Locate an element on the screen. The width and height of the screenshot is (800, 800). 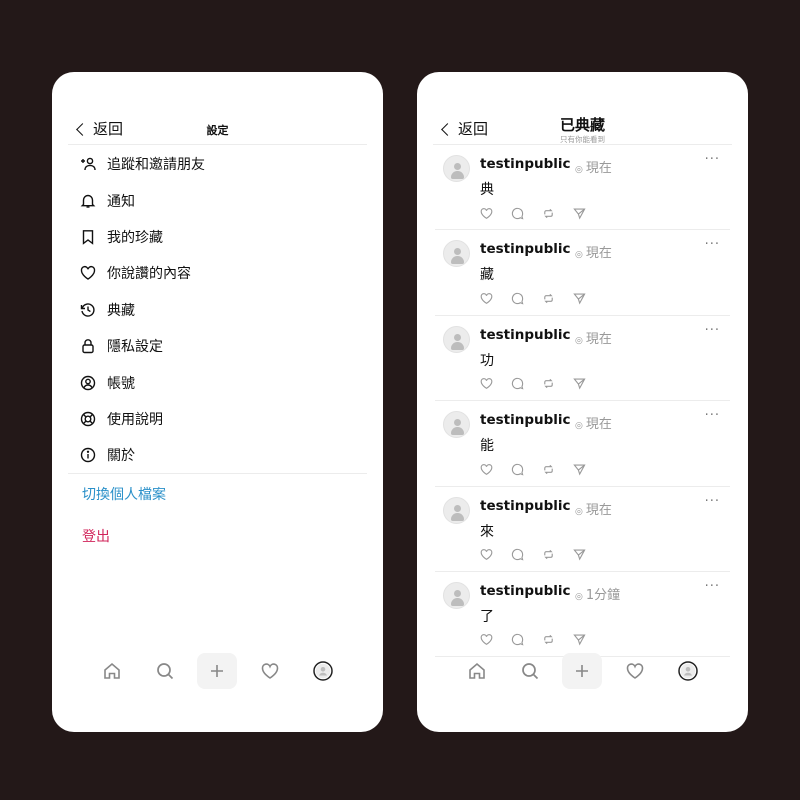
post-item: testinpublic ◎ 現在 ··· 能 is located at coordinates (582, 444).